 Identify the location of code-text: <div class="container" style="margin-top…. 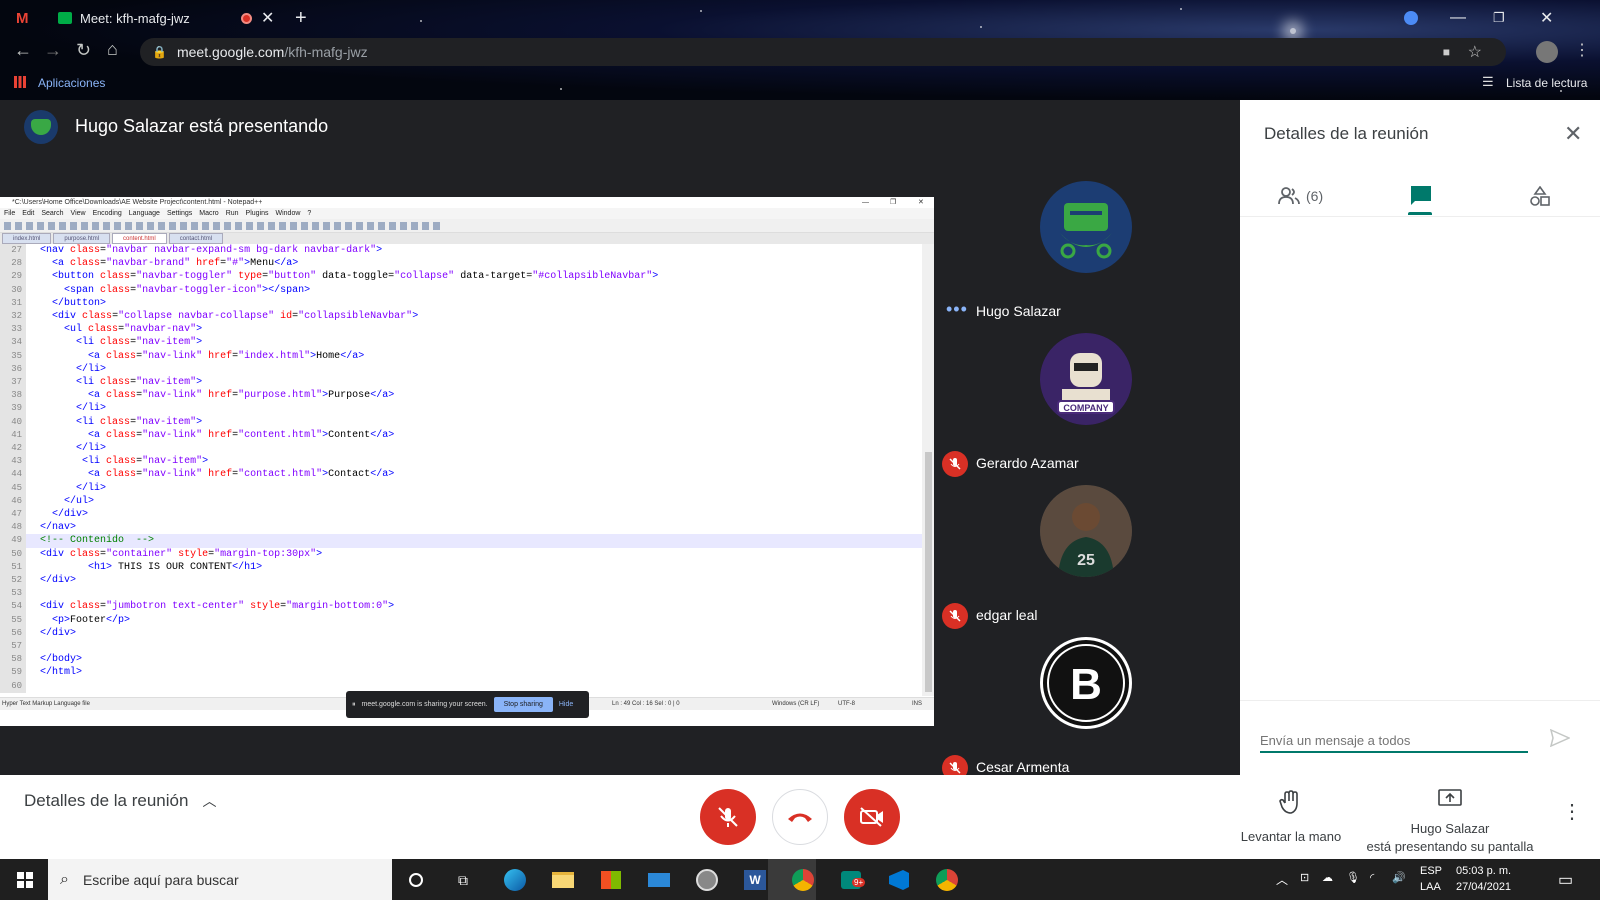
(181, 554).